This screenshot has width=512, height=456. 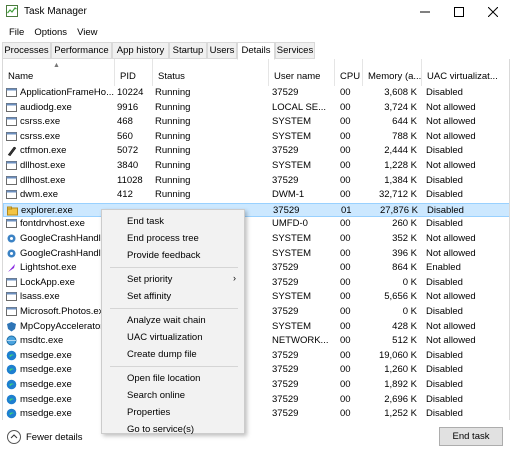 I want to click on pen-icon, so click(x=12, y=152).